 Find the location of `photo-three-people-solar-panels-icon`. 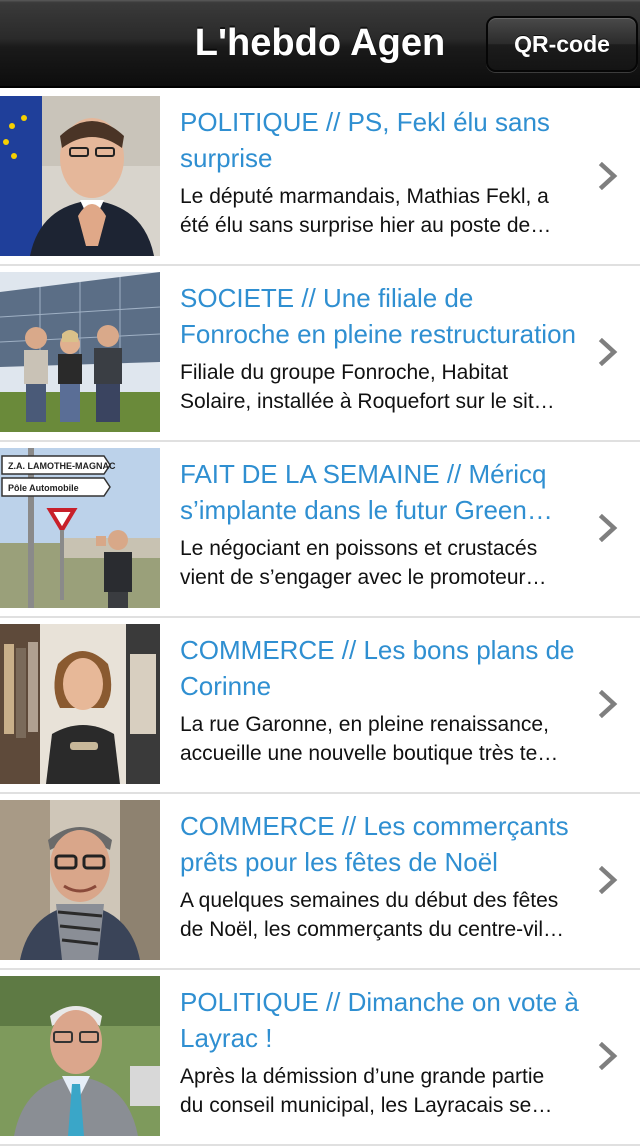

photo-three-people-solar-panels-icon is located at coordinates (80, 352).